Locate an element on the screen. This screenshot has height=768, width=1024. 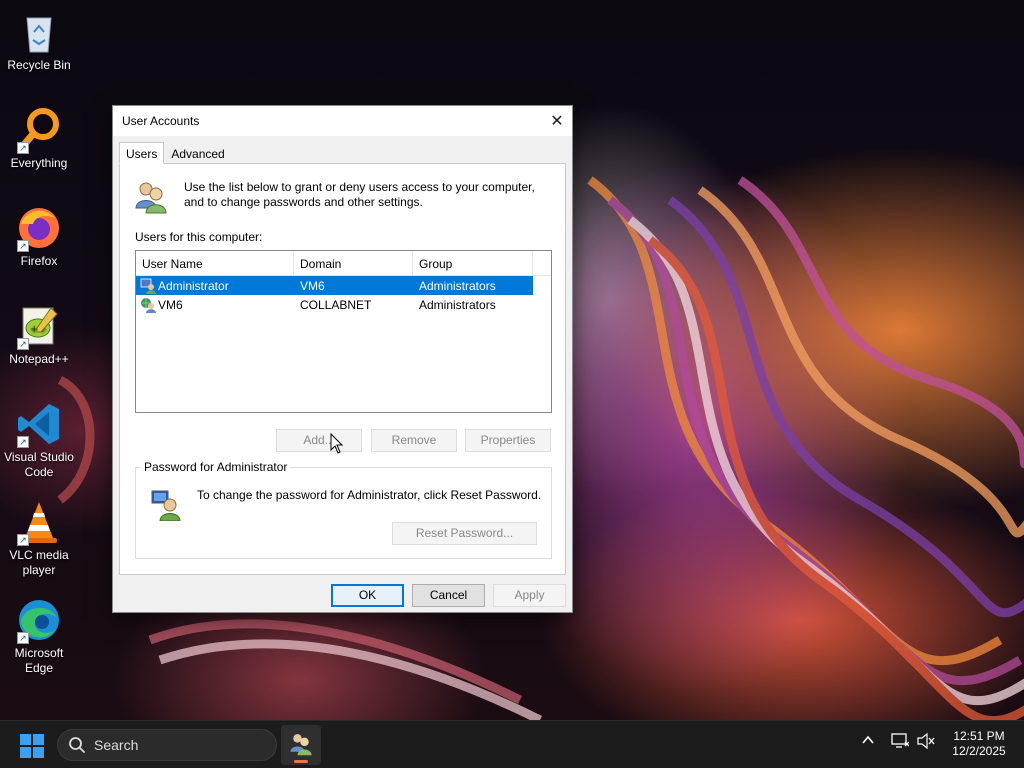
list-header: User Name Domain Group is located at coordinates (343, 263).